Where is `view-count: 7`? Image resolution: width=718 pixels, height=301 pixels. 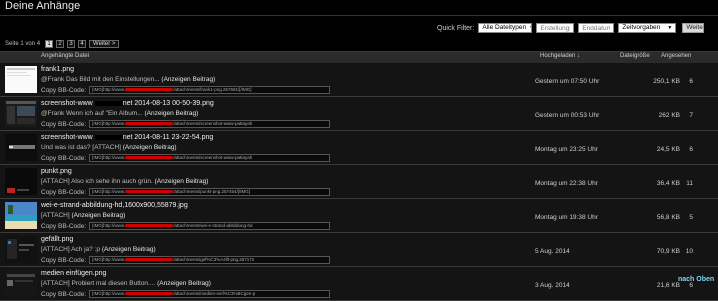
view-count: 7 is located at coordinates (691, 115).